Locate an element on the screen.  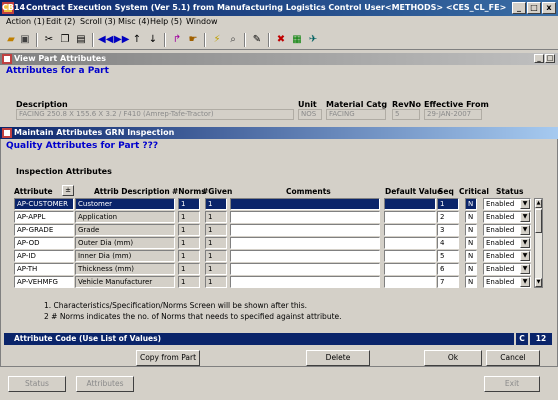
close-button: x is located at coordinates (549, 8).